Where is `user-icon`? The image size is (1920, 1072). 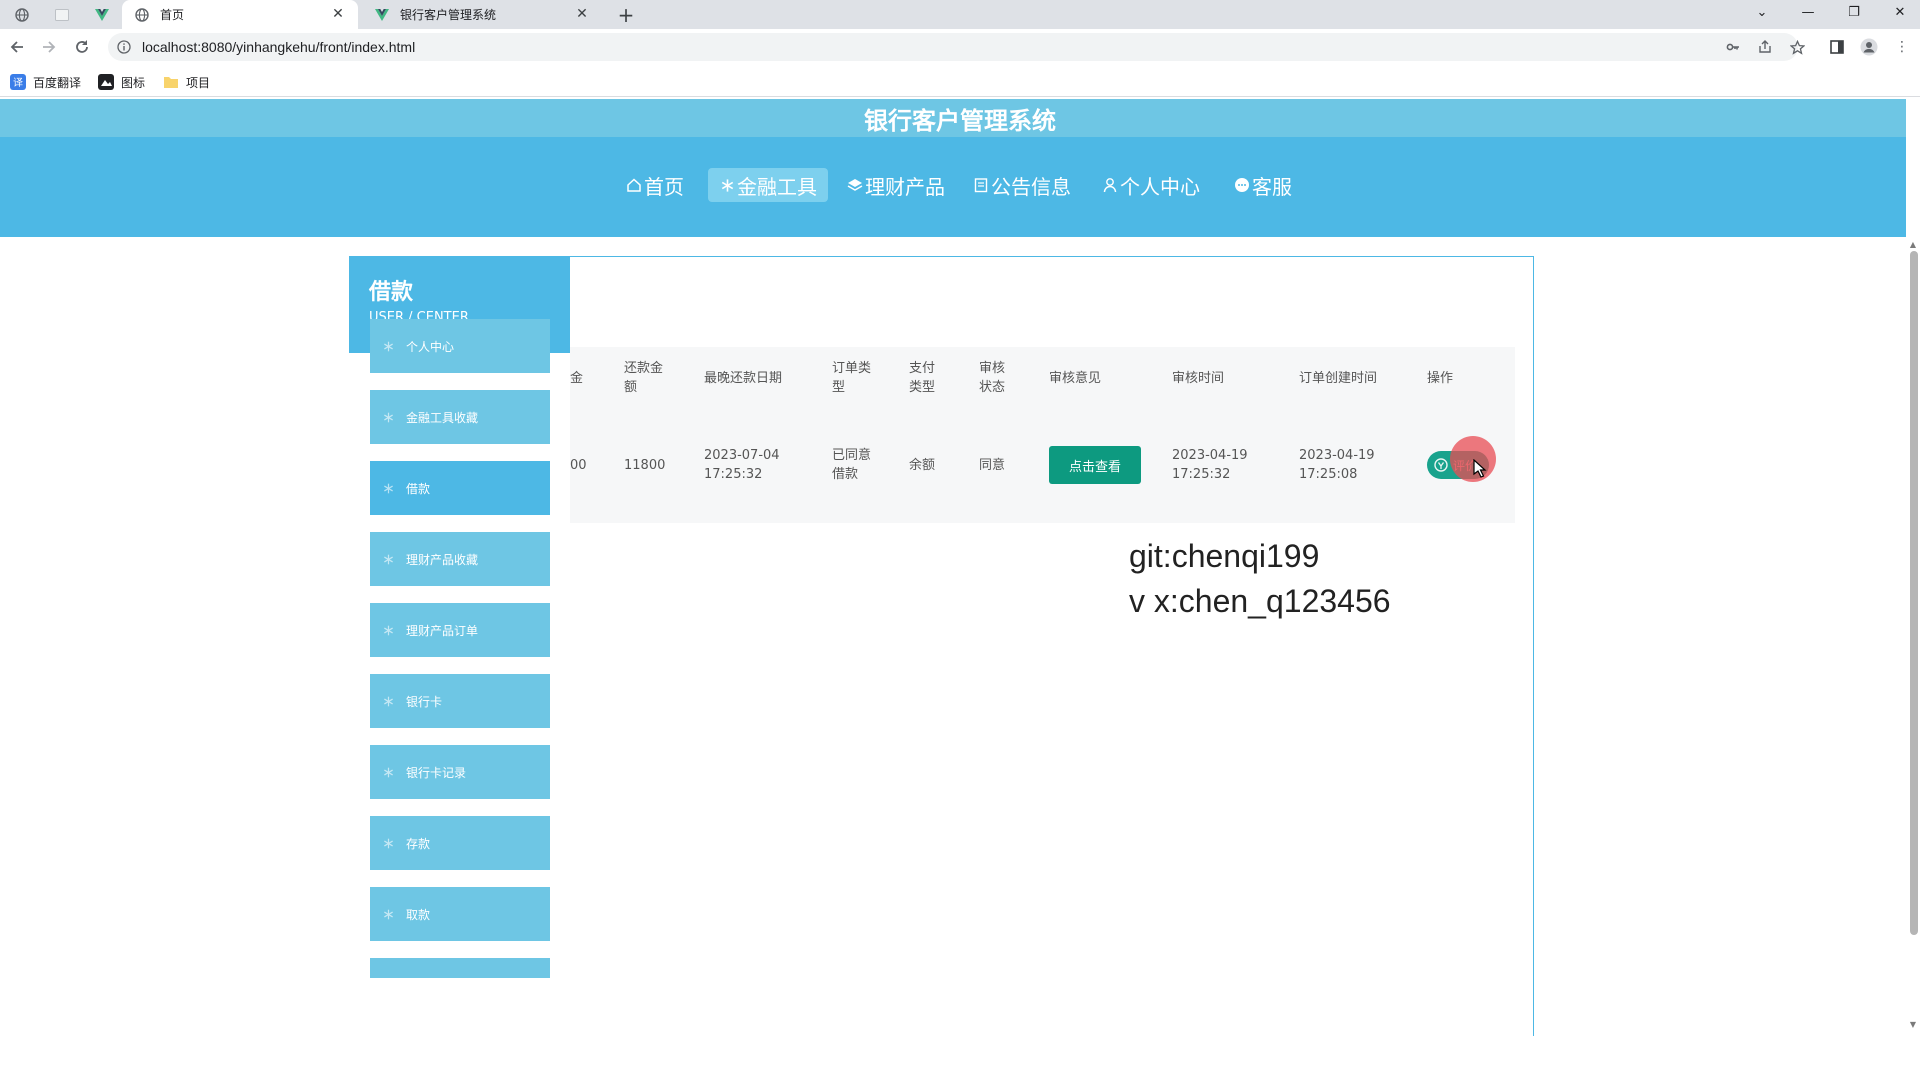
user-icon is located at coordinates (1110, 185).